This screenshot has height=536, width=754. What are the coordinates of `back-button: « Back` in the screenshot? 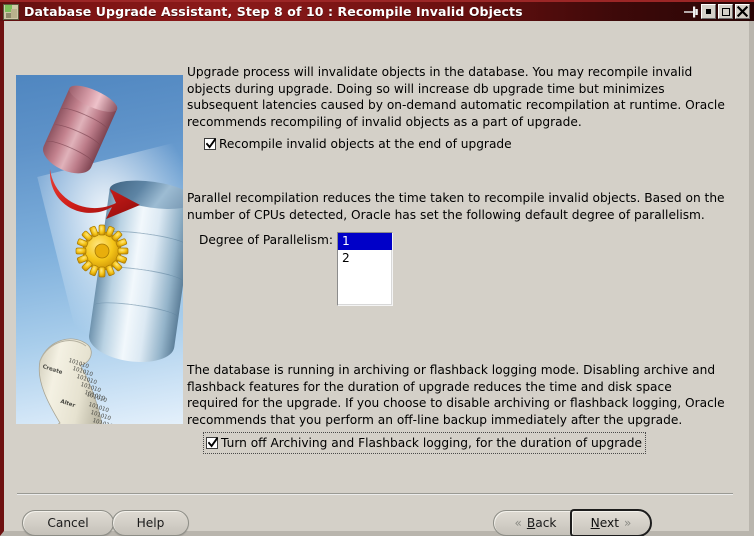 It's located at (535, 523).